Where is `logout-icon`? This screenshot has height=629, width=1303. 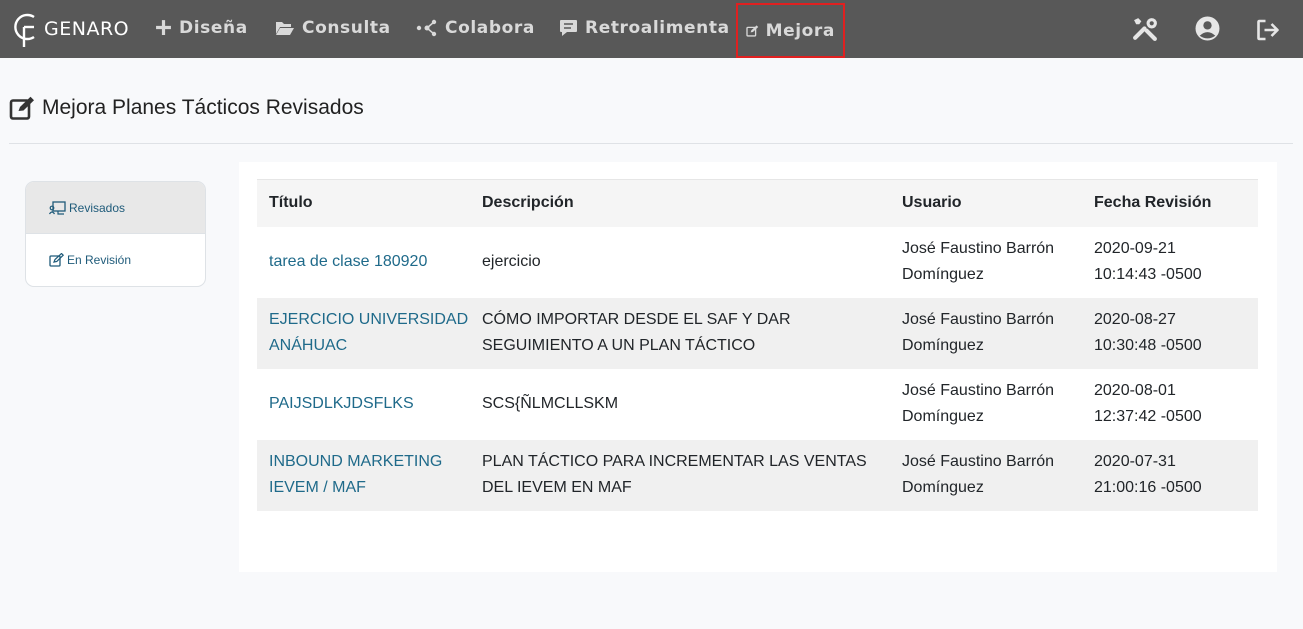
logout-icon is located at coordinates (1268, 30).